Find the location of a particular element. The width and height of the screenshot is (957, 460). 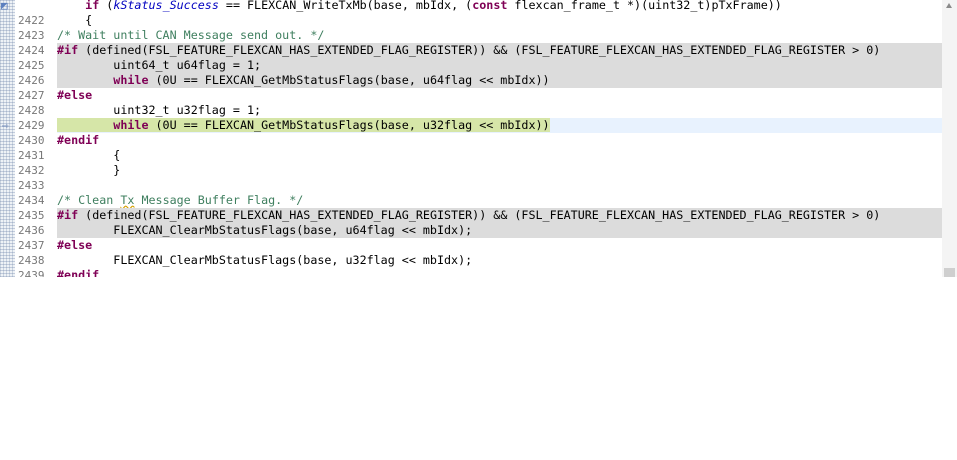

code-line: 2429 uint32_t u32flag = 1; is located at coordinates (478, 117).